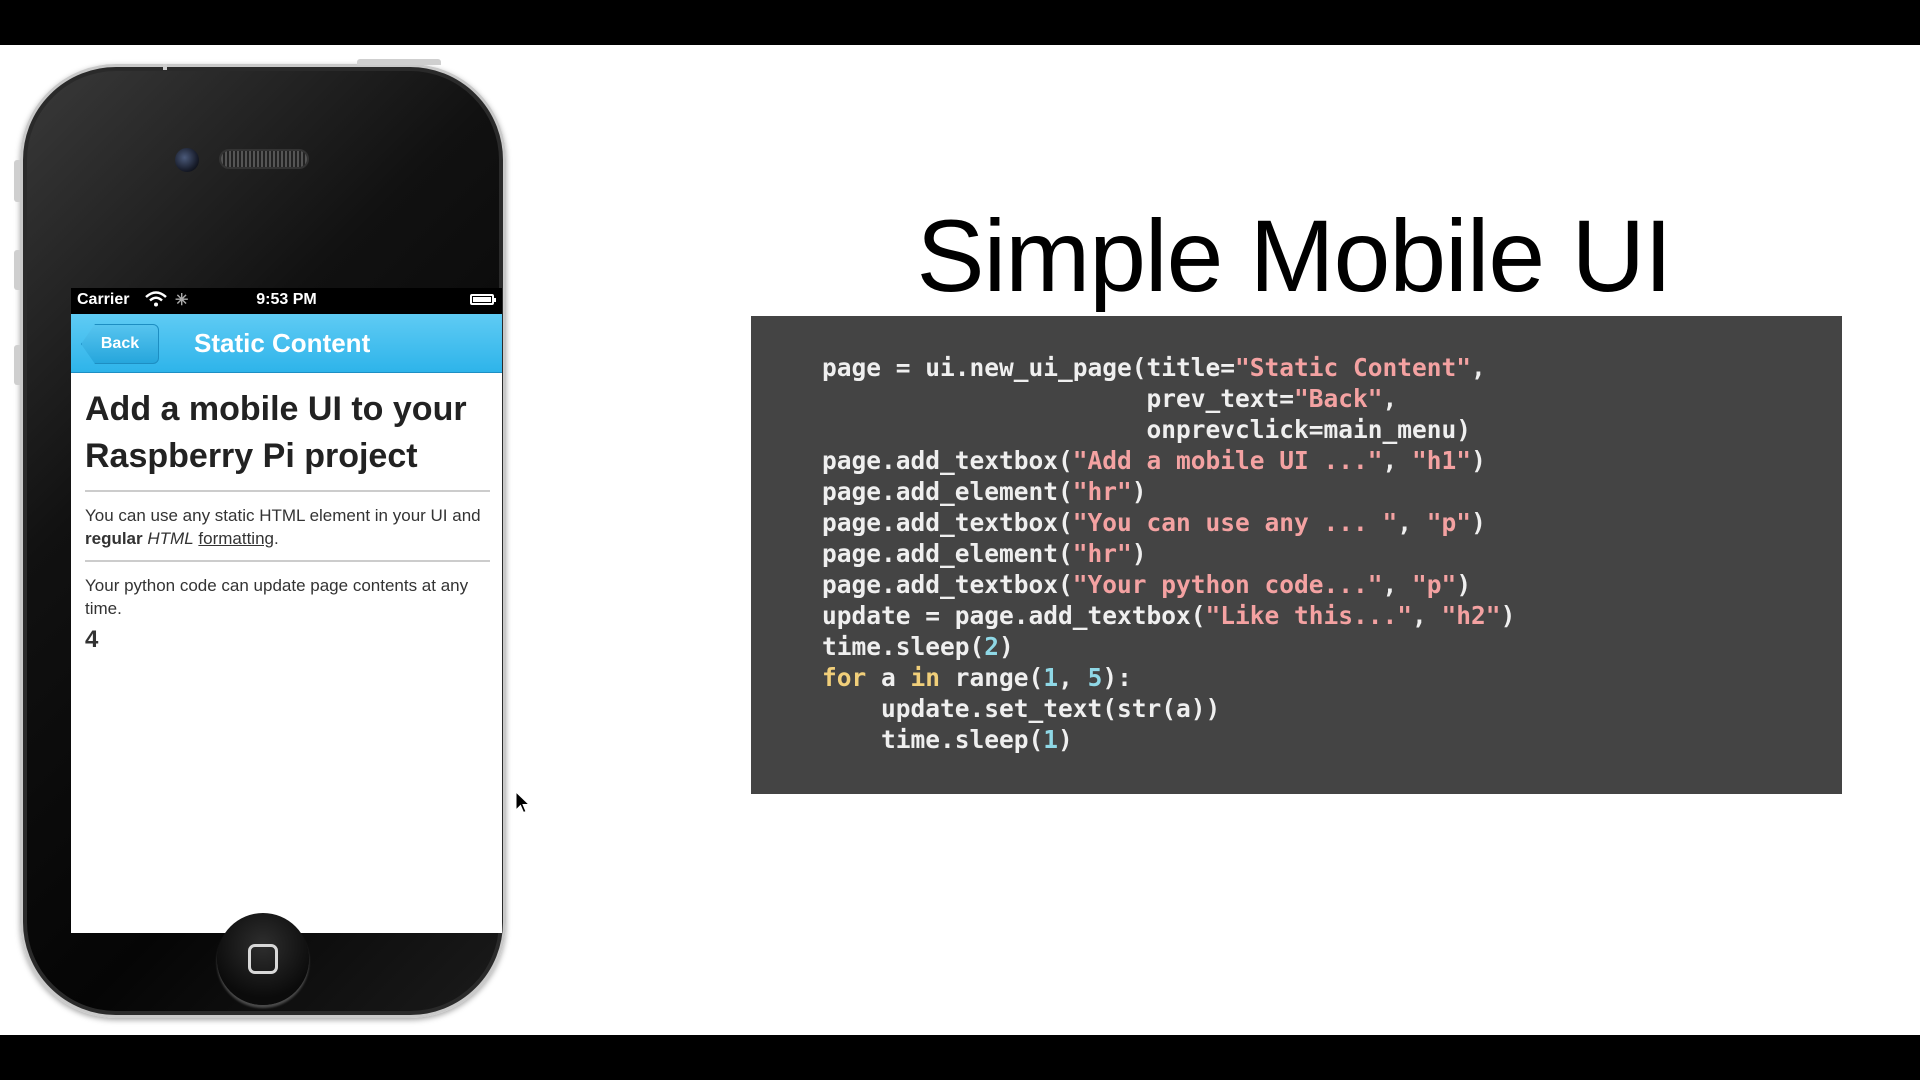 The height and width of the screenshot is (1080, 1920). What do you see at coordinates (165, 67) in the screenshot?
I see `ringer-switch` at bounding box center [165, 67].